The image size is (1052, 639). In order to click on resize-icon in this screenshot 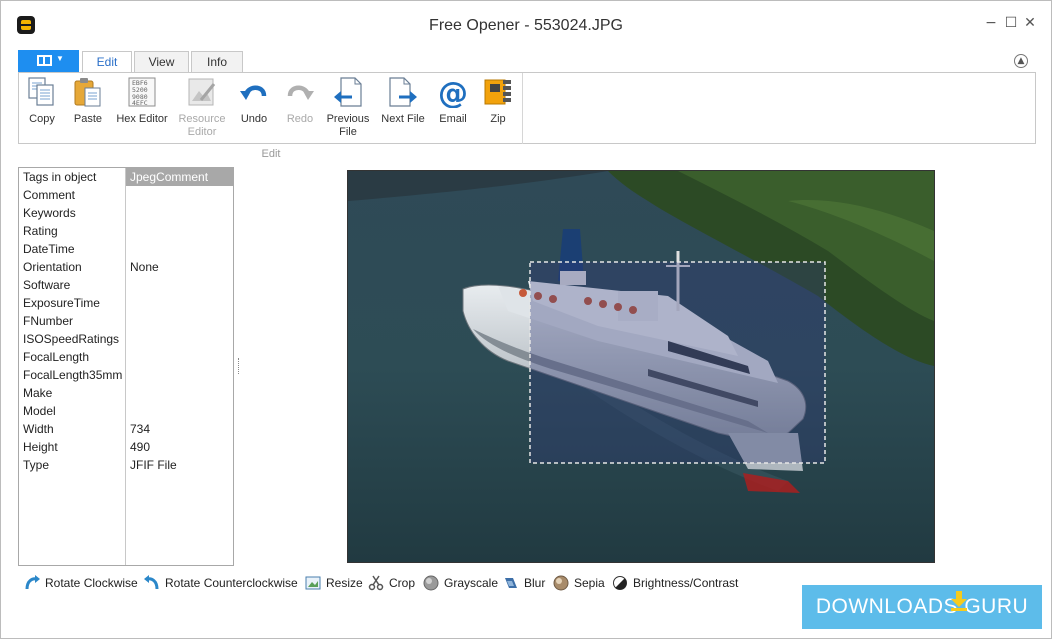, I will do `click(313, 583)`.